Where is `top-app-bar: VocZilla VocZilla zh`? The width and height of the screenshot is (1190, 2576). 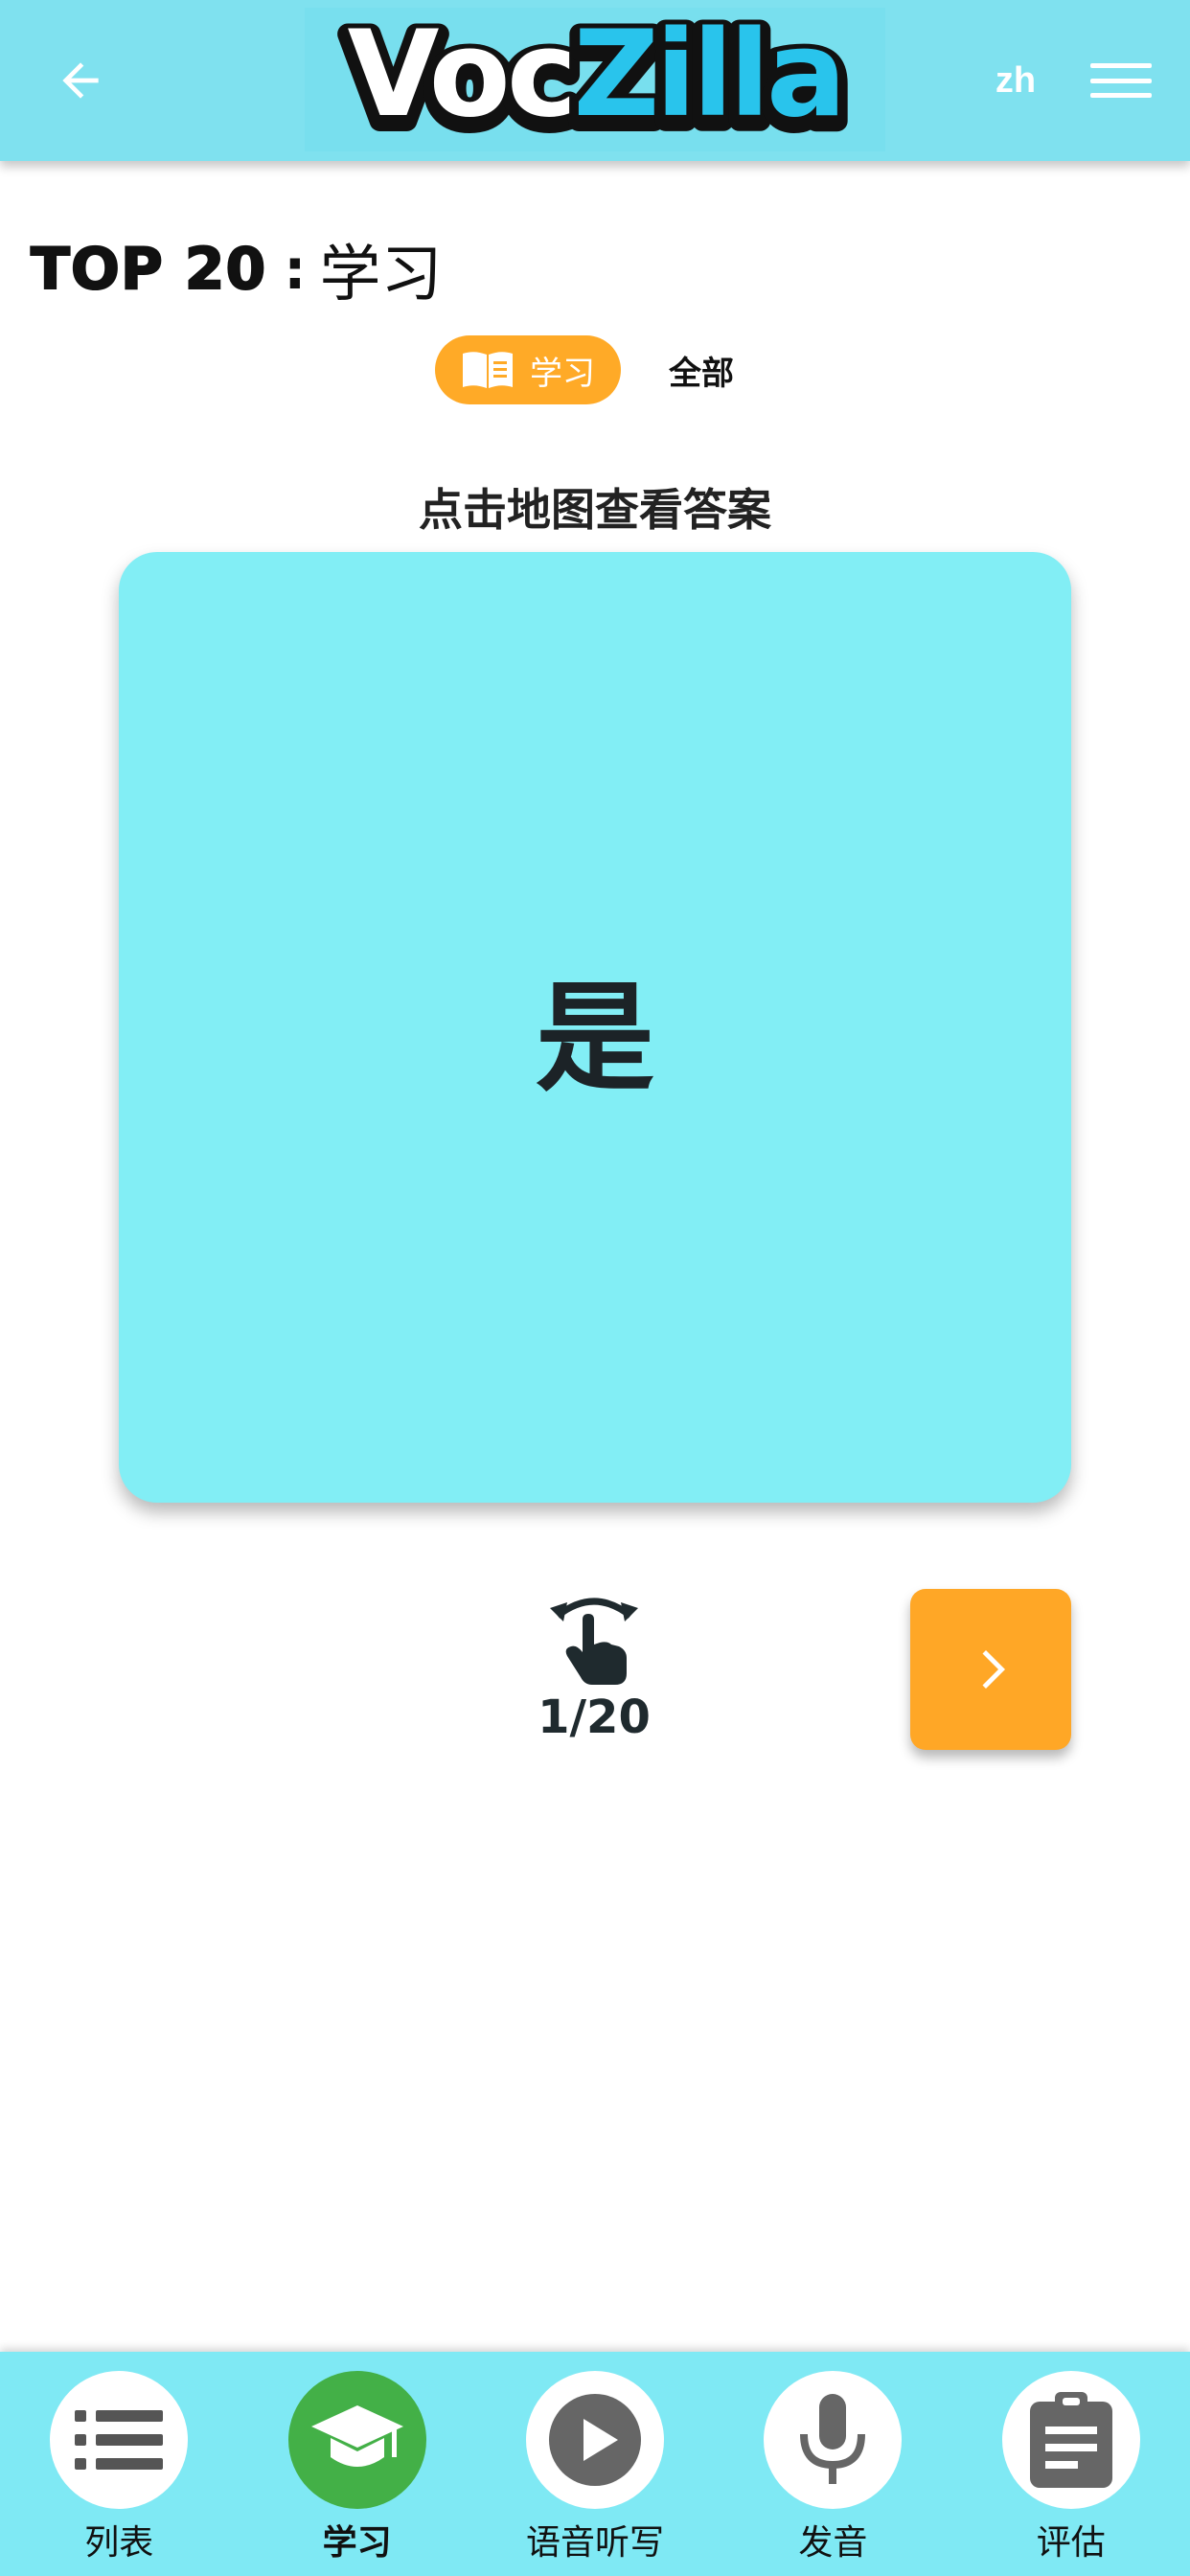 top-app-bar: VocZilla VocZilla zh is located at coordinates (595, 80).